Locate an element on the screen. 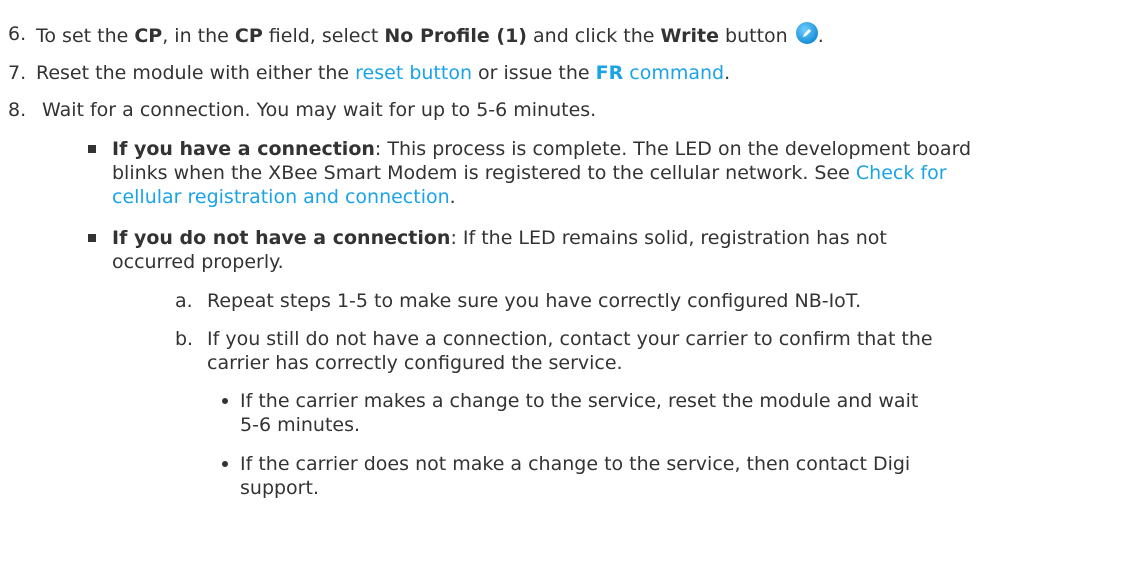 This screenshot has height=582, width=1124. write-term: Write is located at coordinates (690, 36).